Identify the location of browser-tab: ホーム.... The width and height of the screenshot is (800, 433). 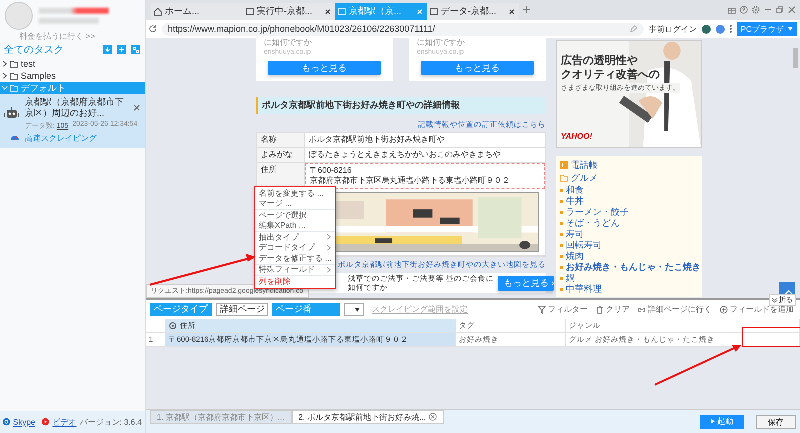
(197, 11).